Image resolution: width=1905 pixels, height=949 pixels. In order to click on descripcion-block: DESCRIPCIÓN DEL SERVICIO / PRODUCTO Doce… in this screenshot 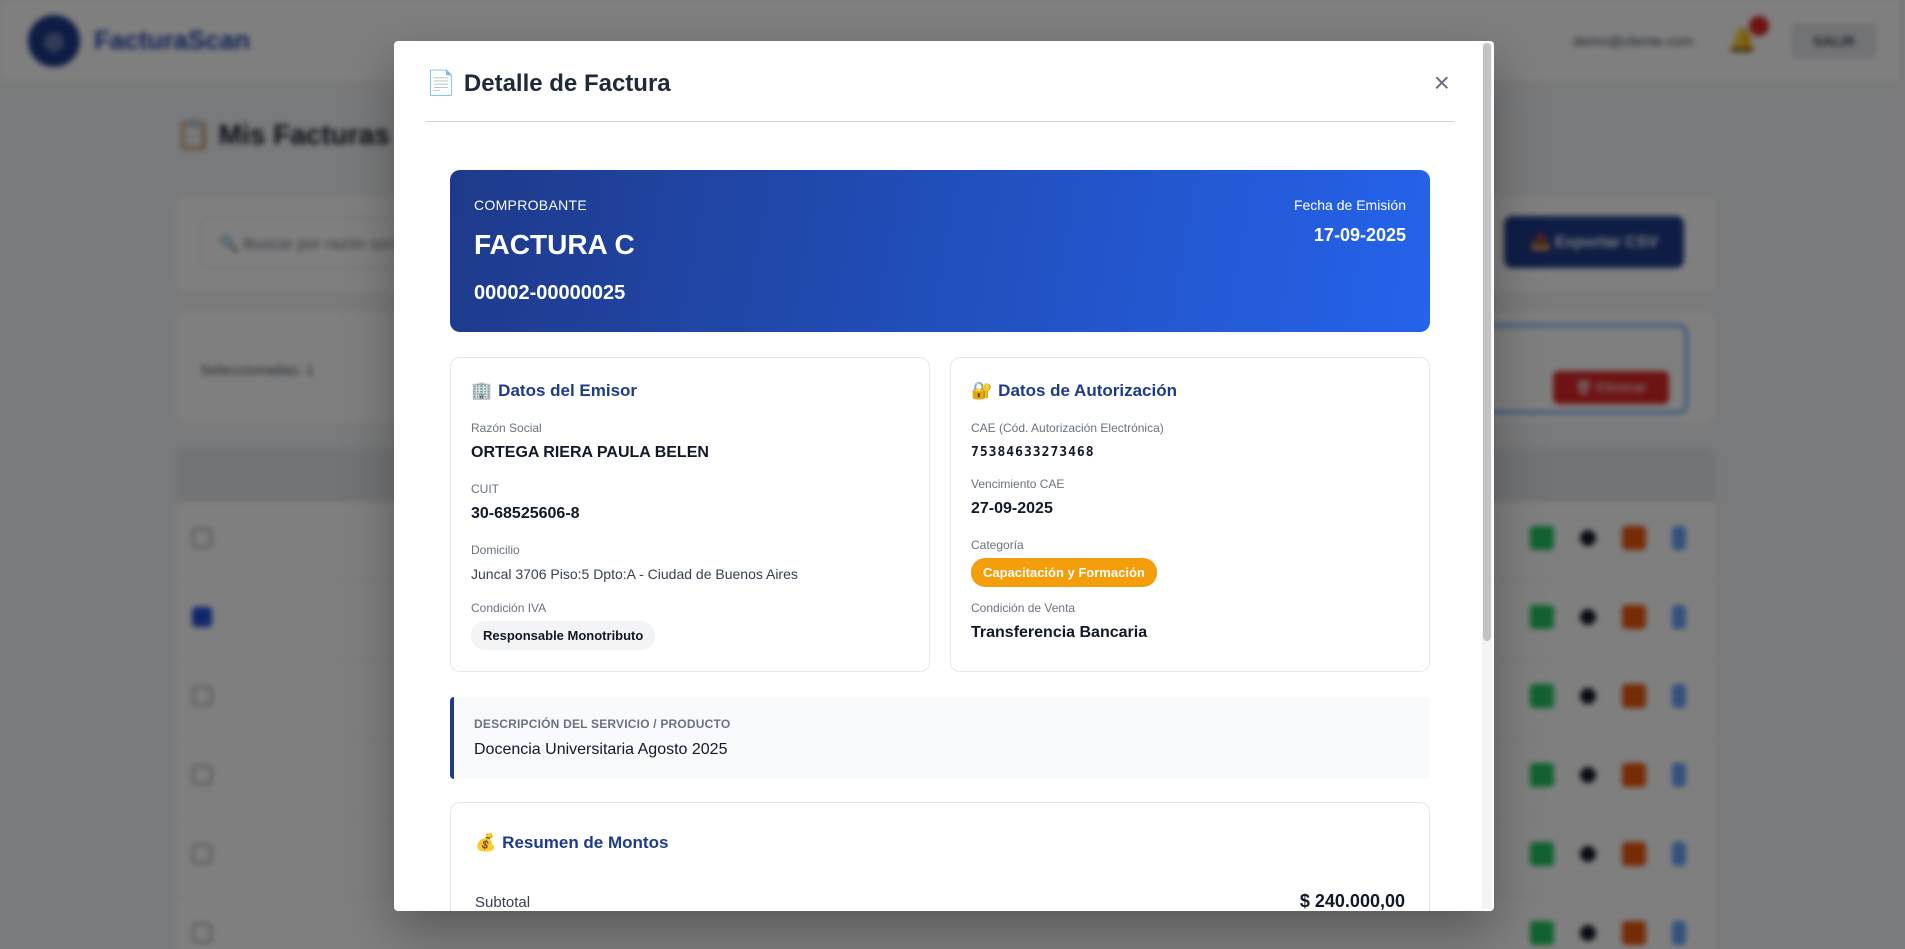, I will do `click(940, 738)`.